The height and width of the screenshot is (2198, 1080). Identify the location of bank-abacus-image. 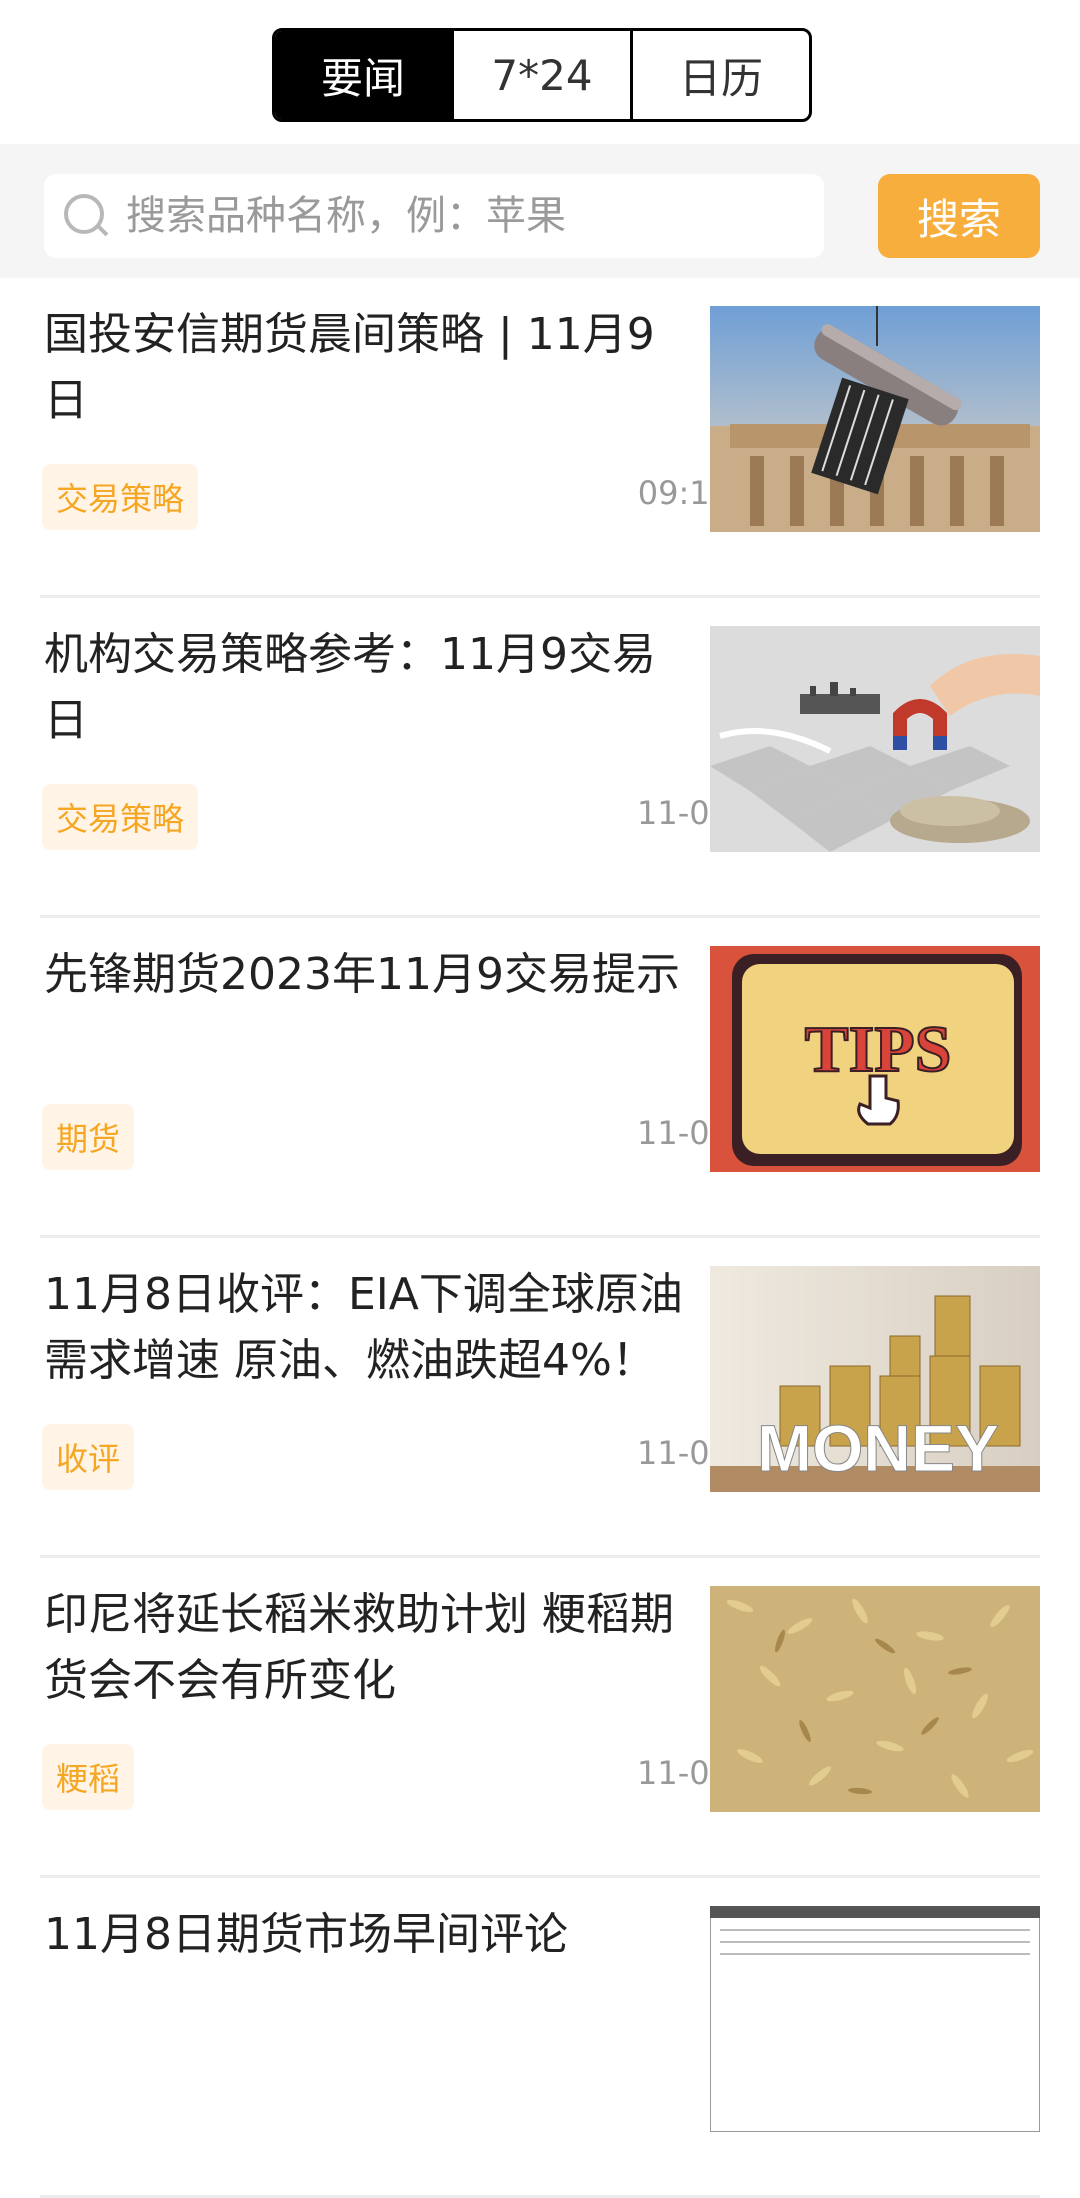
(875, 419).